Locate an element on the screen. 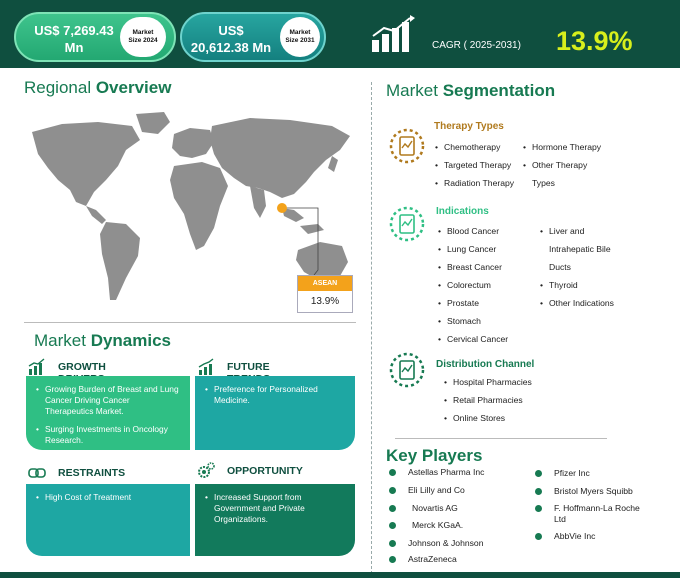  chain-link-icon is located at coordinates (37, 473).